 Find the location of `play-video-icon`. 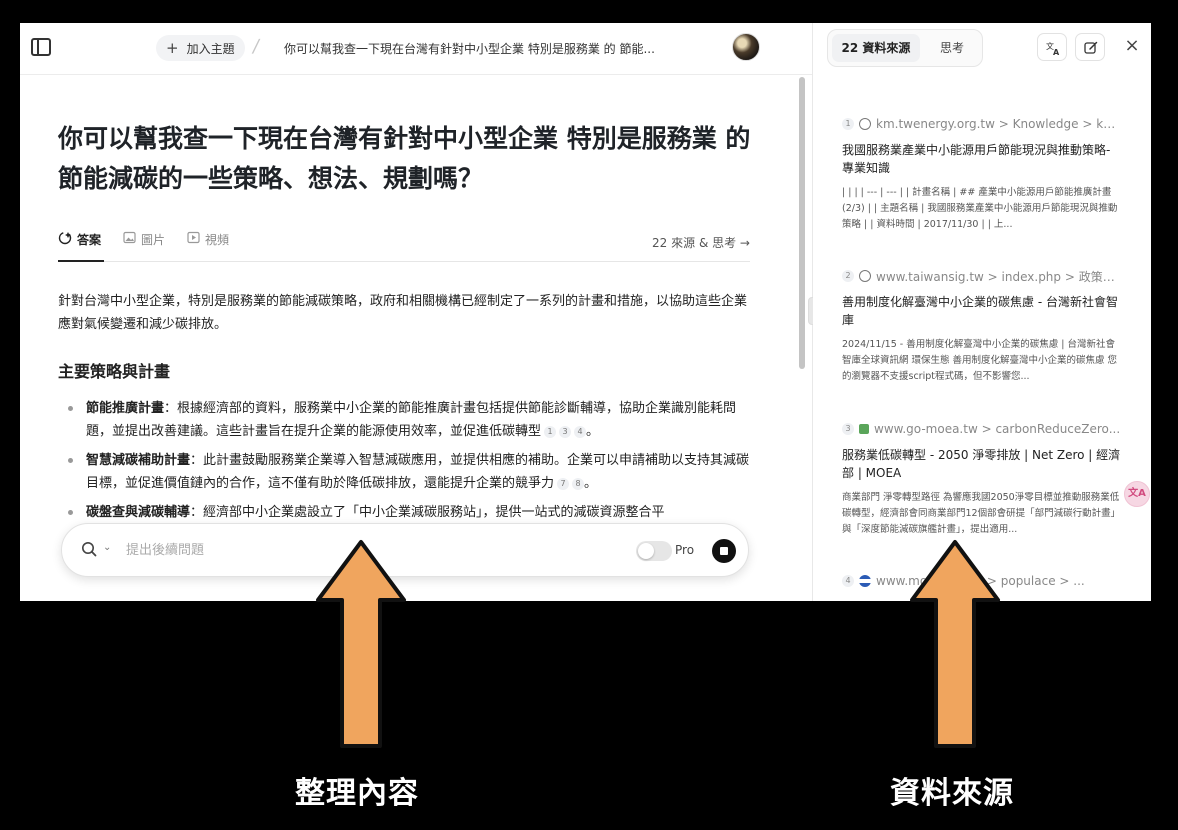

play-video-icon is located at coordinates (193, 239).